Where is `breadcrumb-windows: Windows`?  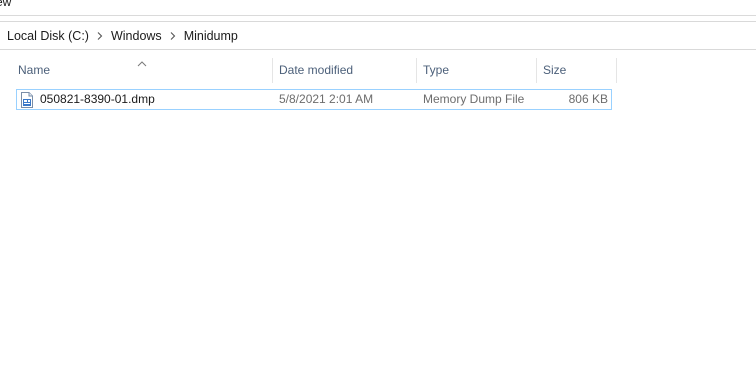 breadcrumb-windows: Windows is located at coordinates (136, 36).